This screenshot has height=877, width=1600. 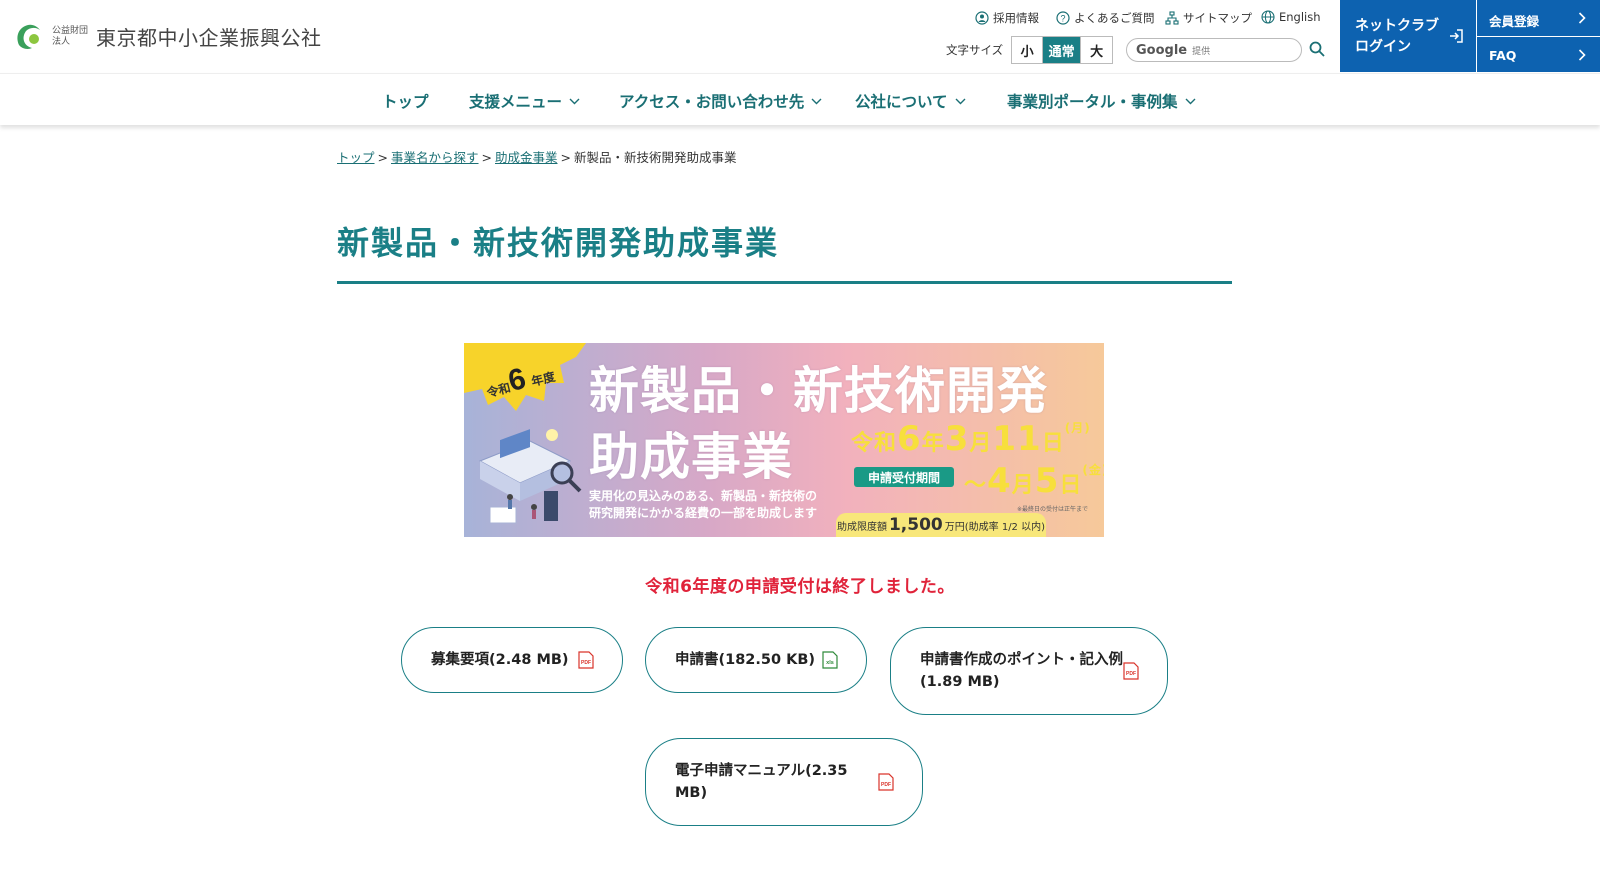 I want to click on search-input: Google 提供, so click(x=1214, y=50).